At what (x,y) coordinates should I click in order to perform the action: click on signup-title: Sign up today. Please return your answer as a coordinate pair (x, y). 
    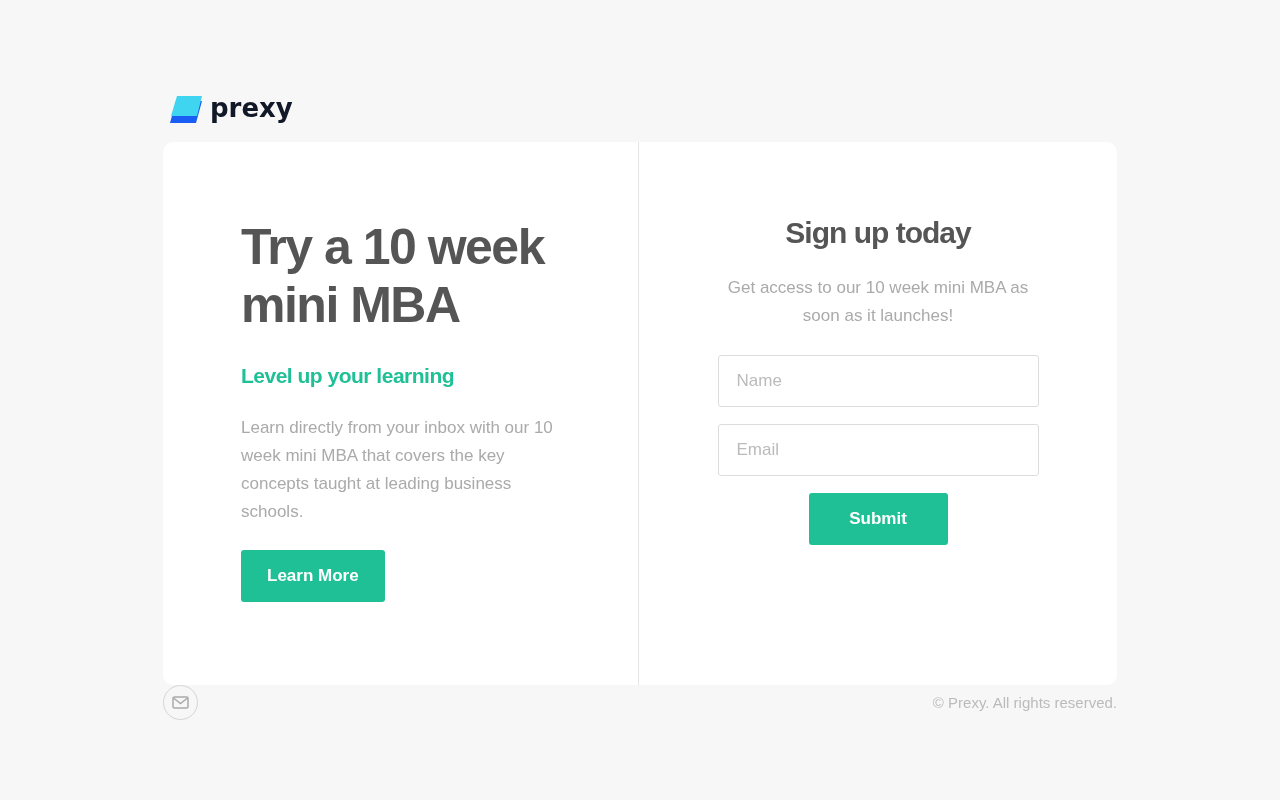
    Looking at the image, I should click on (878, 233).